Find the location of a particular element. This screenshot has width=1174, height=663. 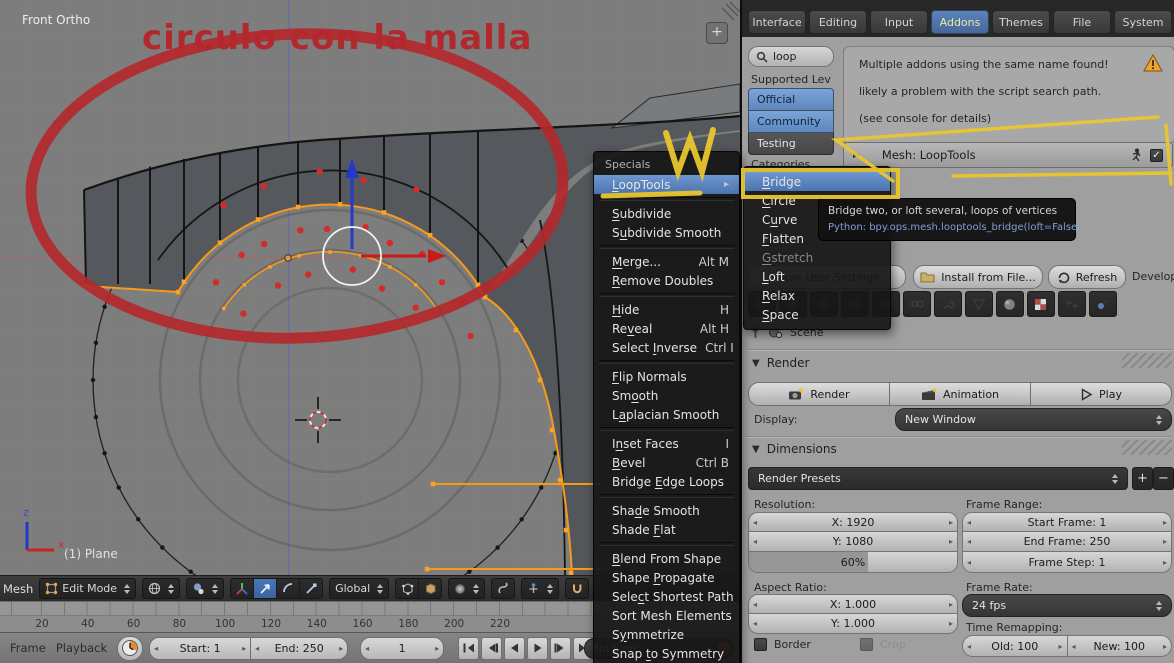

frame-step-field: ◂ Frame Step: 1 ▸ is located at coordinates (1067, 562).